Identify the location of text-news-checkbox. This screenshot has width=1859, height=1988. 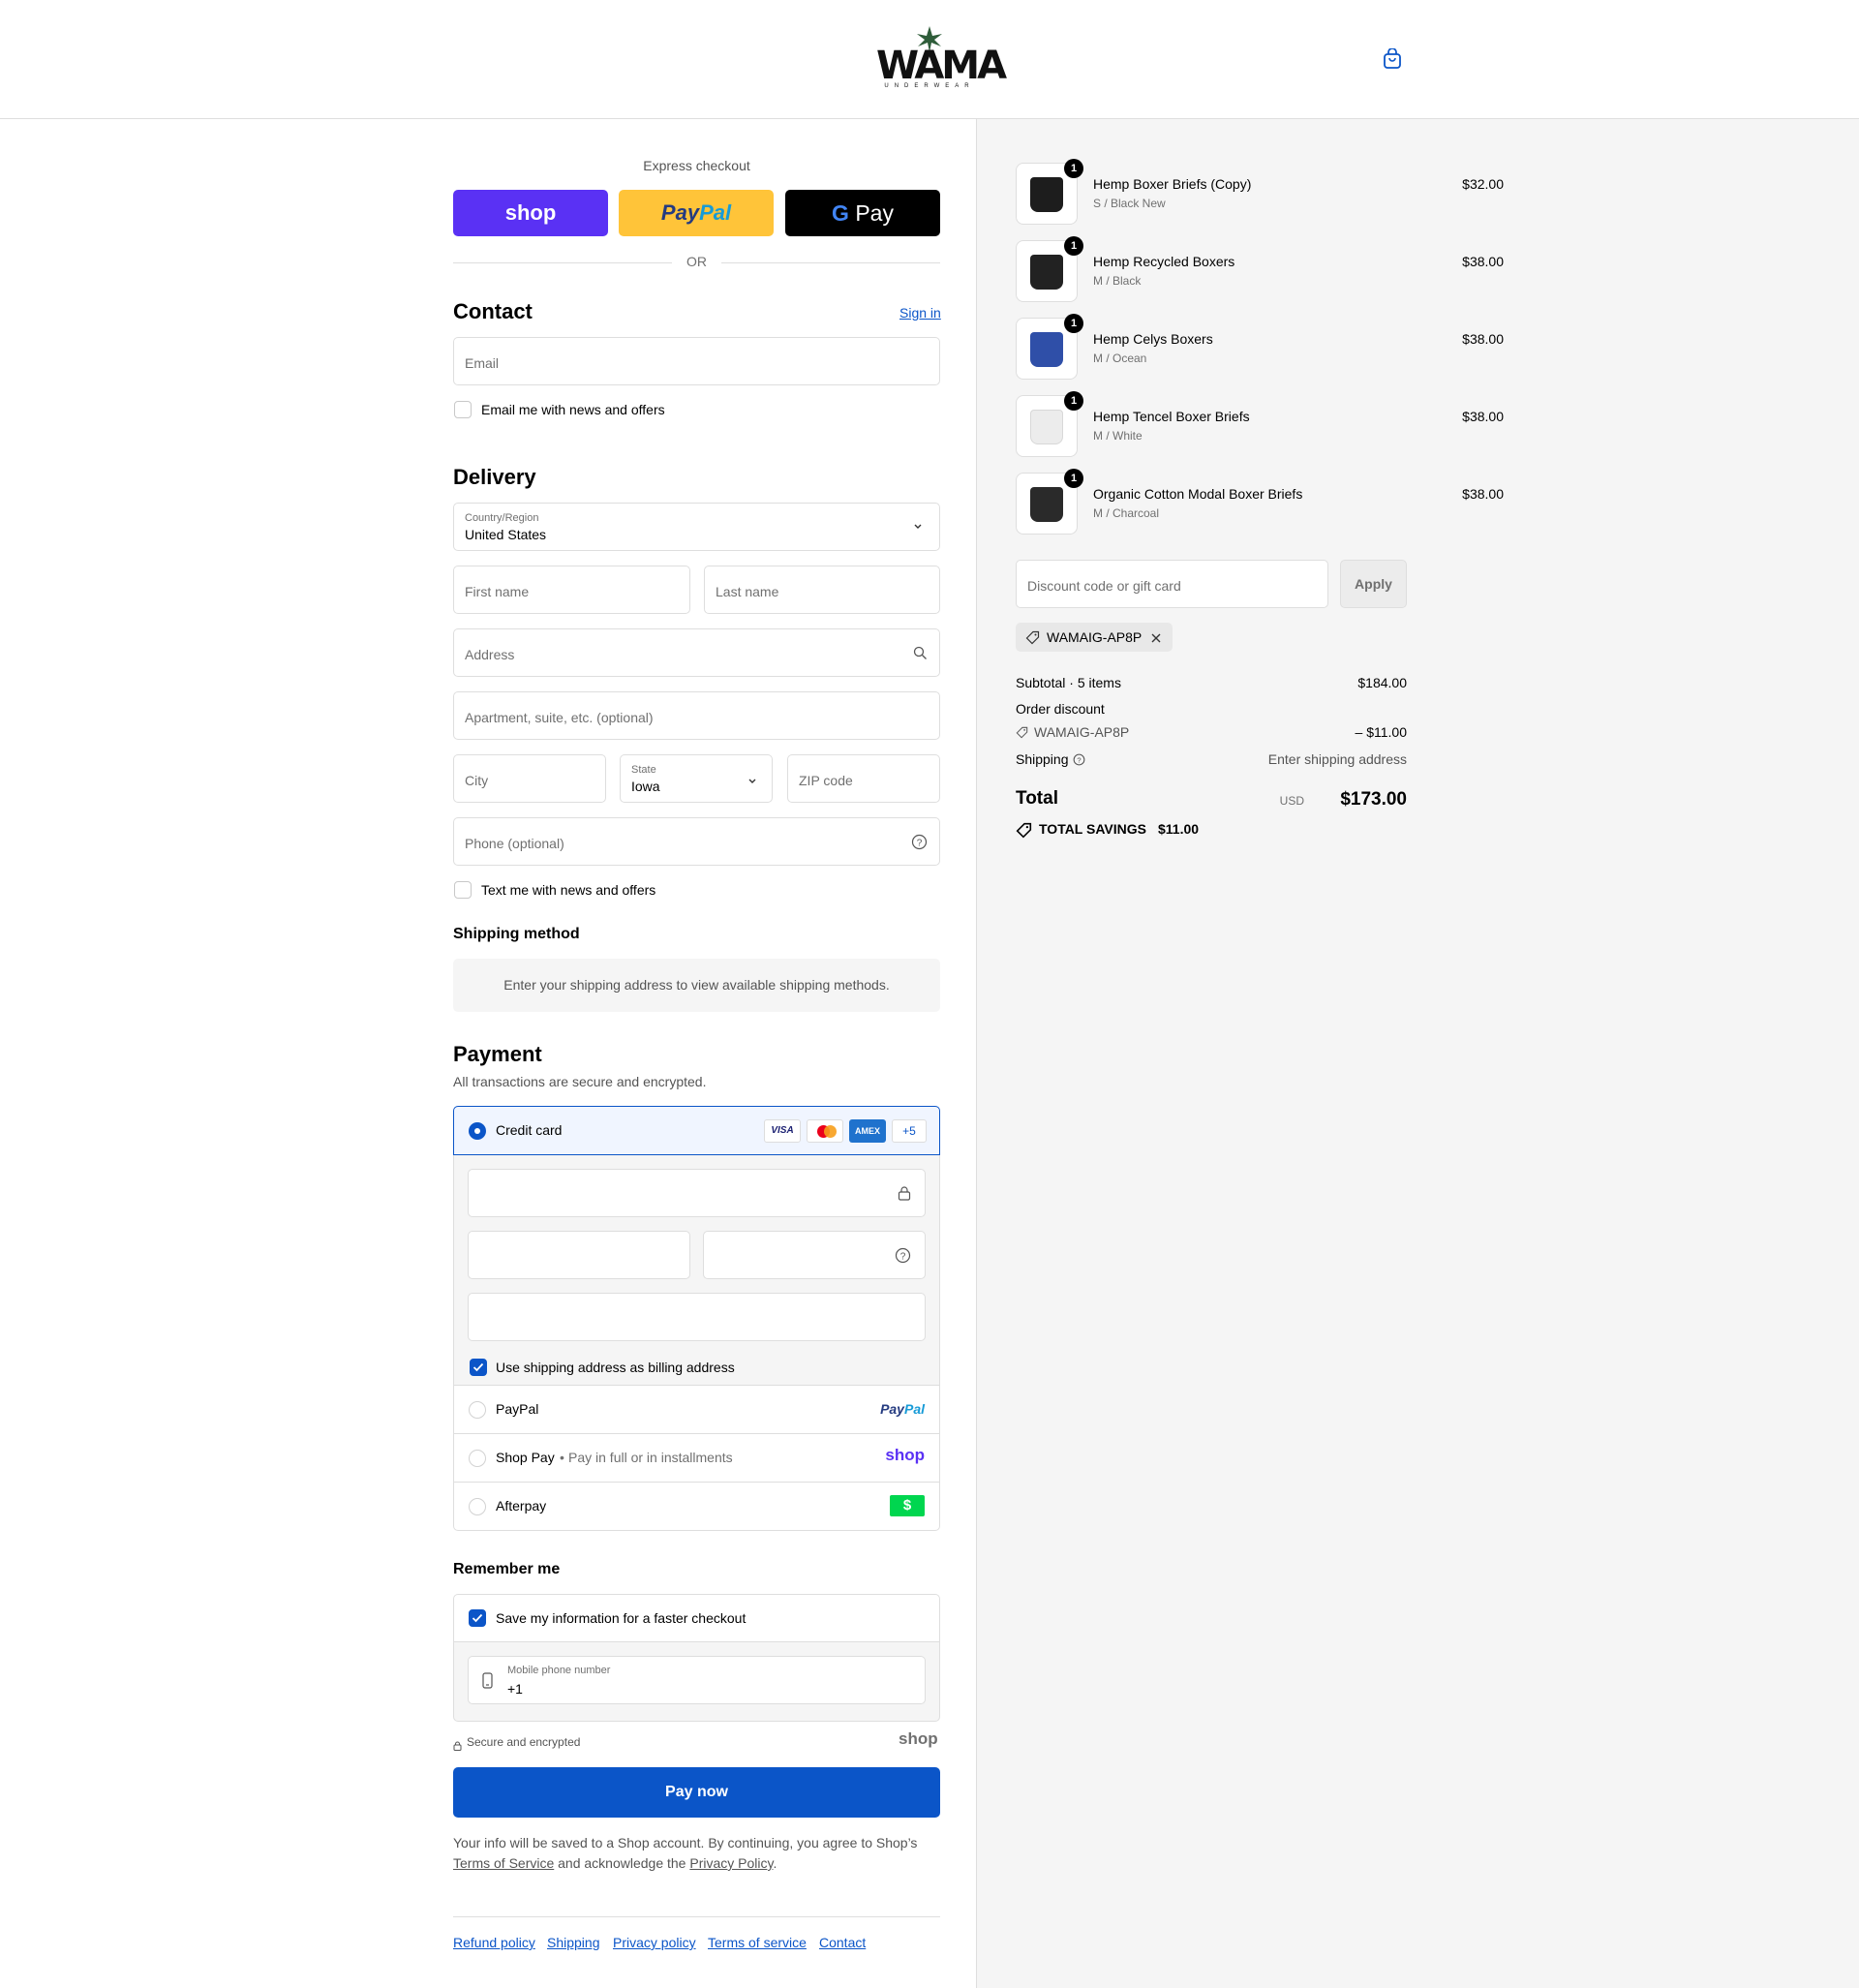
(463, 890).